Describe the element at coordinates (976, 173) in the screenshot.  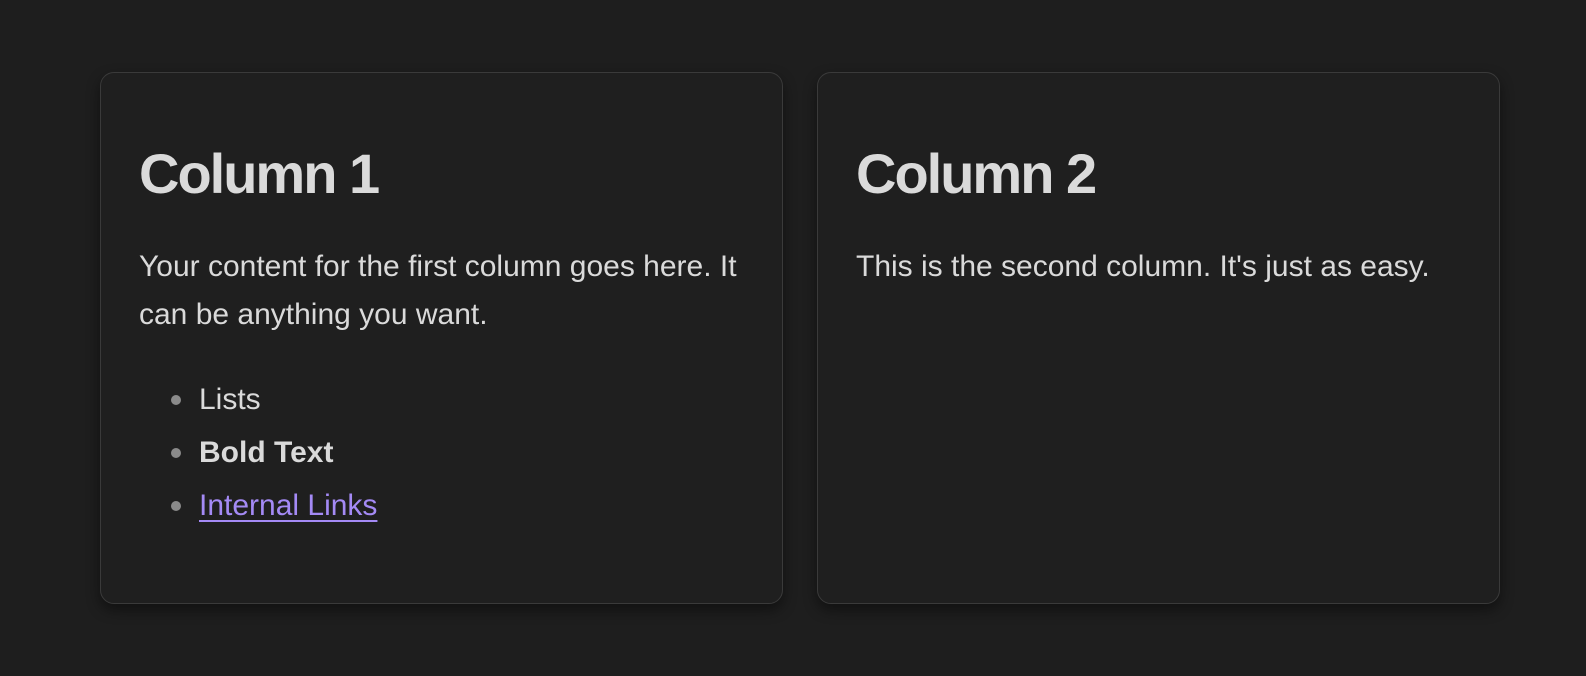
I see `column-2-heading: Column 2` at that location.